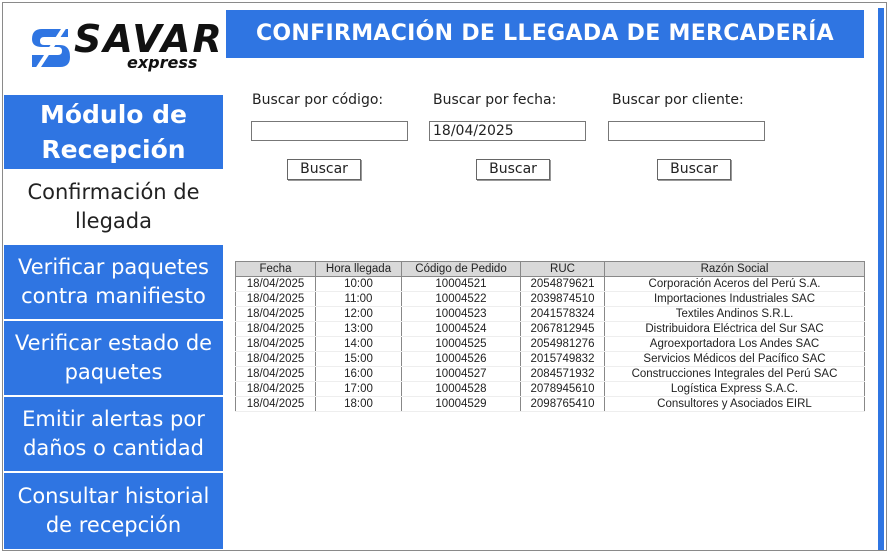  I want to click on table-cell: Consultores y Asociados EIRL, so click(734, 404).